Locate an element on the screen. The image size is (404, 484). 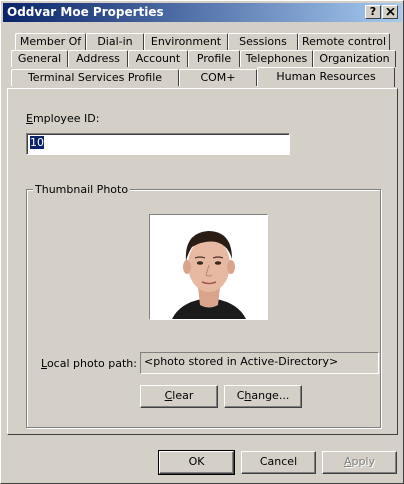
tab-label: Profile is located at coordinates (214, 58).